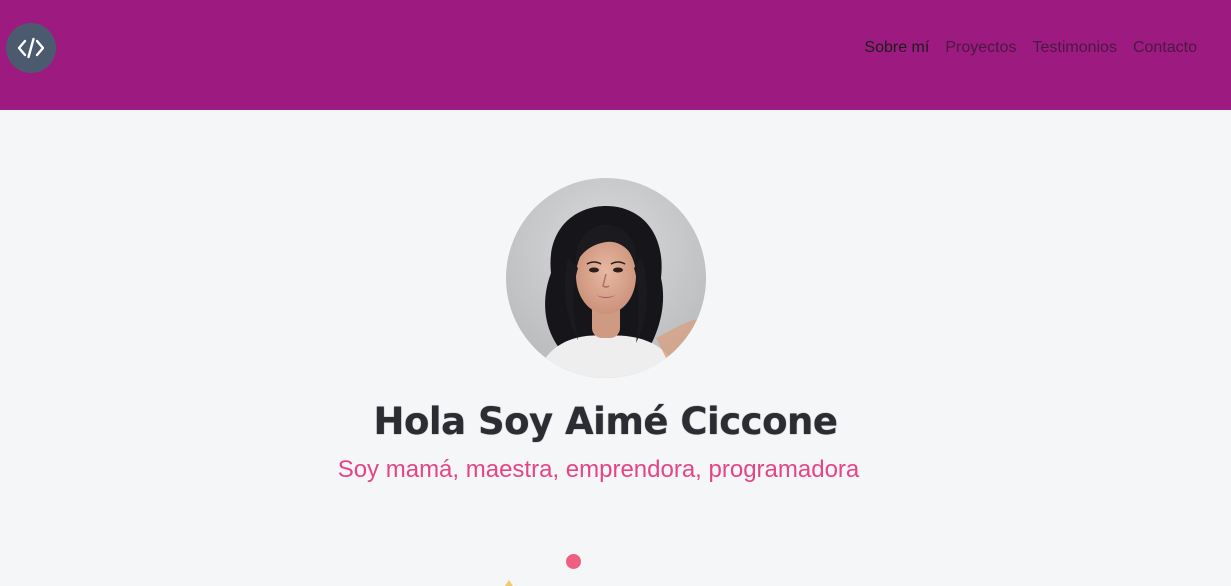 The height and width of the screenshot is (586, 1231). I want to click on main-nav: Sobre mí Proyectos Testimonios Contacto, so click(1030, 48).